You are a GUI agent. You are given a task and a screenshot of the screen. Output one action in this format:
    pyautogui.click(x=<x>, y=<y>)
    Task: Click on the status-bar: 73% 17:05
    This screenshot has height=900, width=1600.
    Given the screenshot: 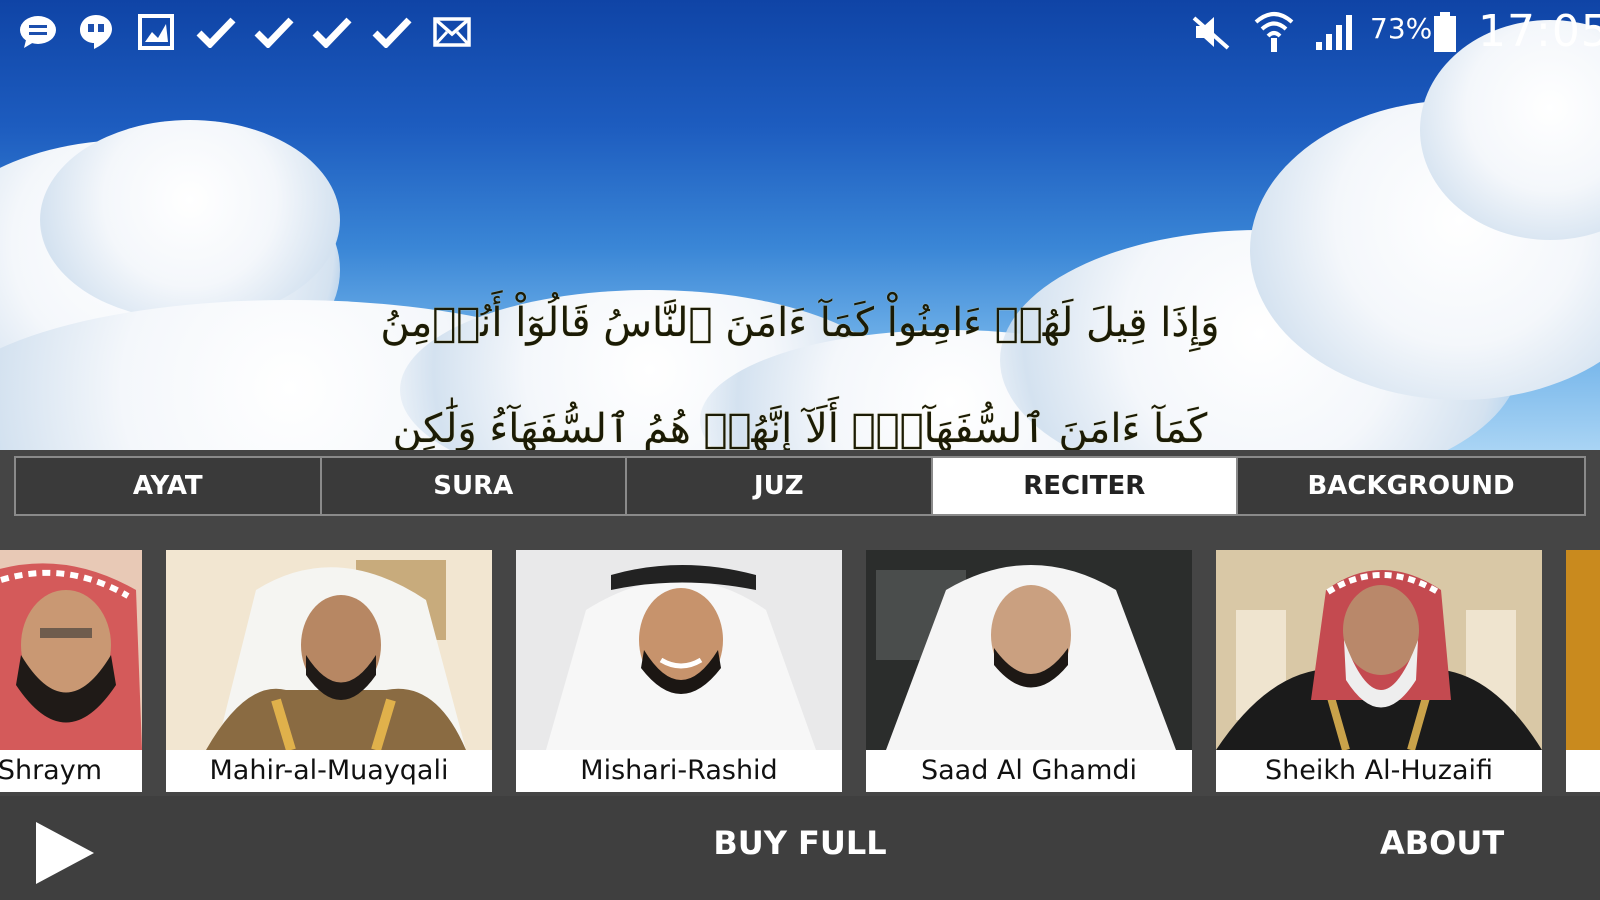 What is the action you would take?
    pyautogui.click(x=800, y=32)
    